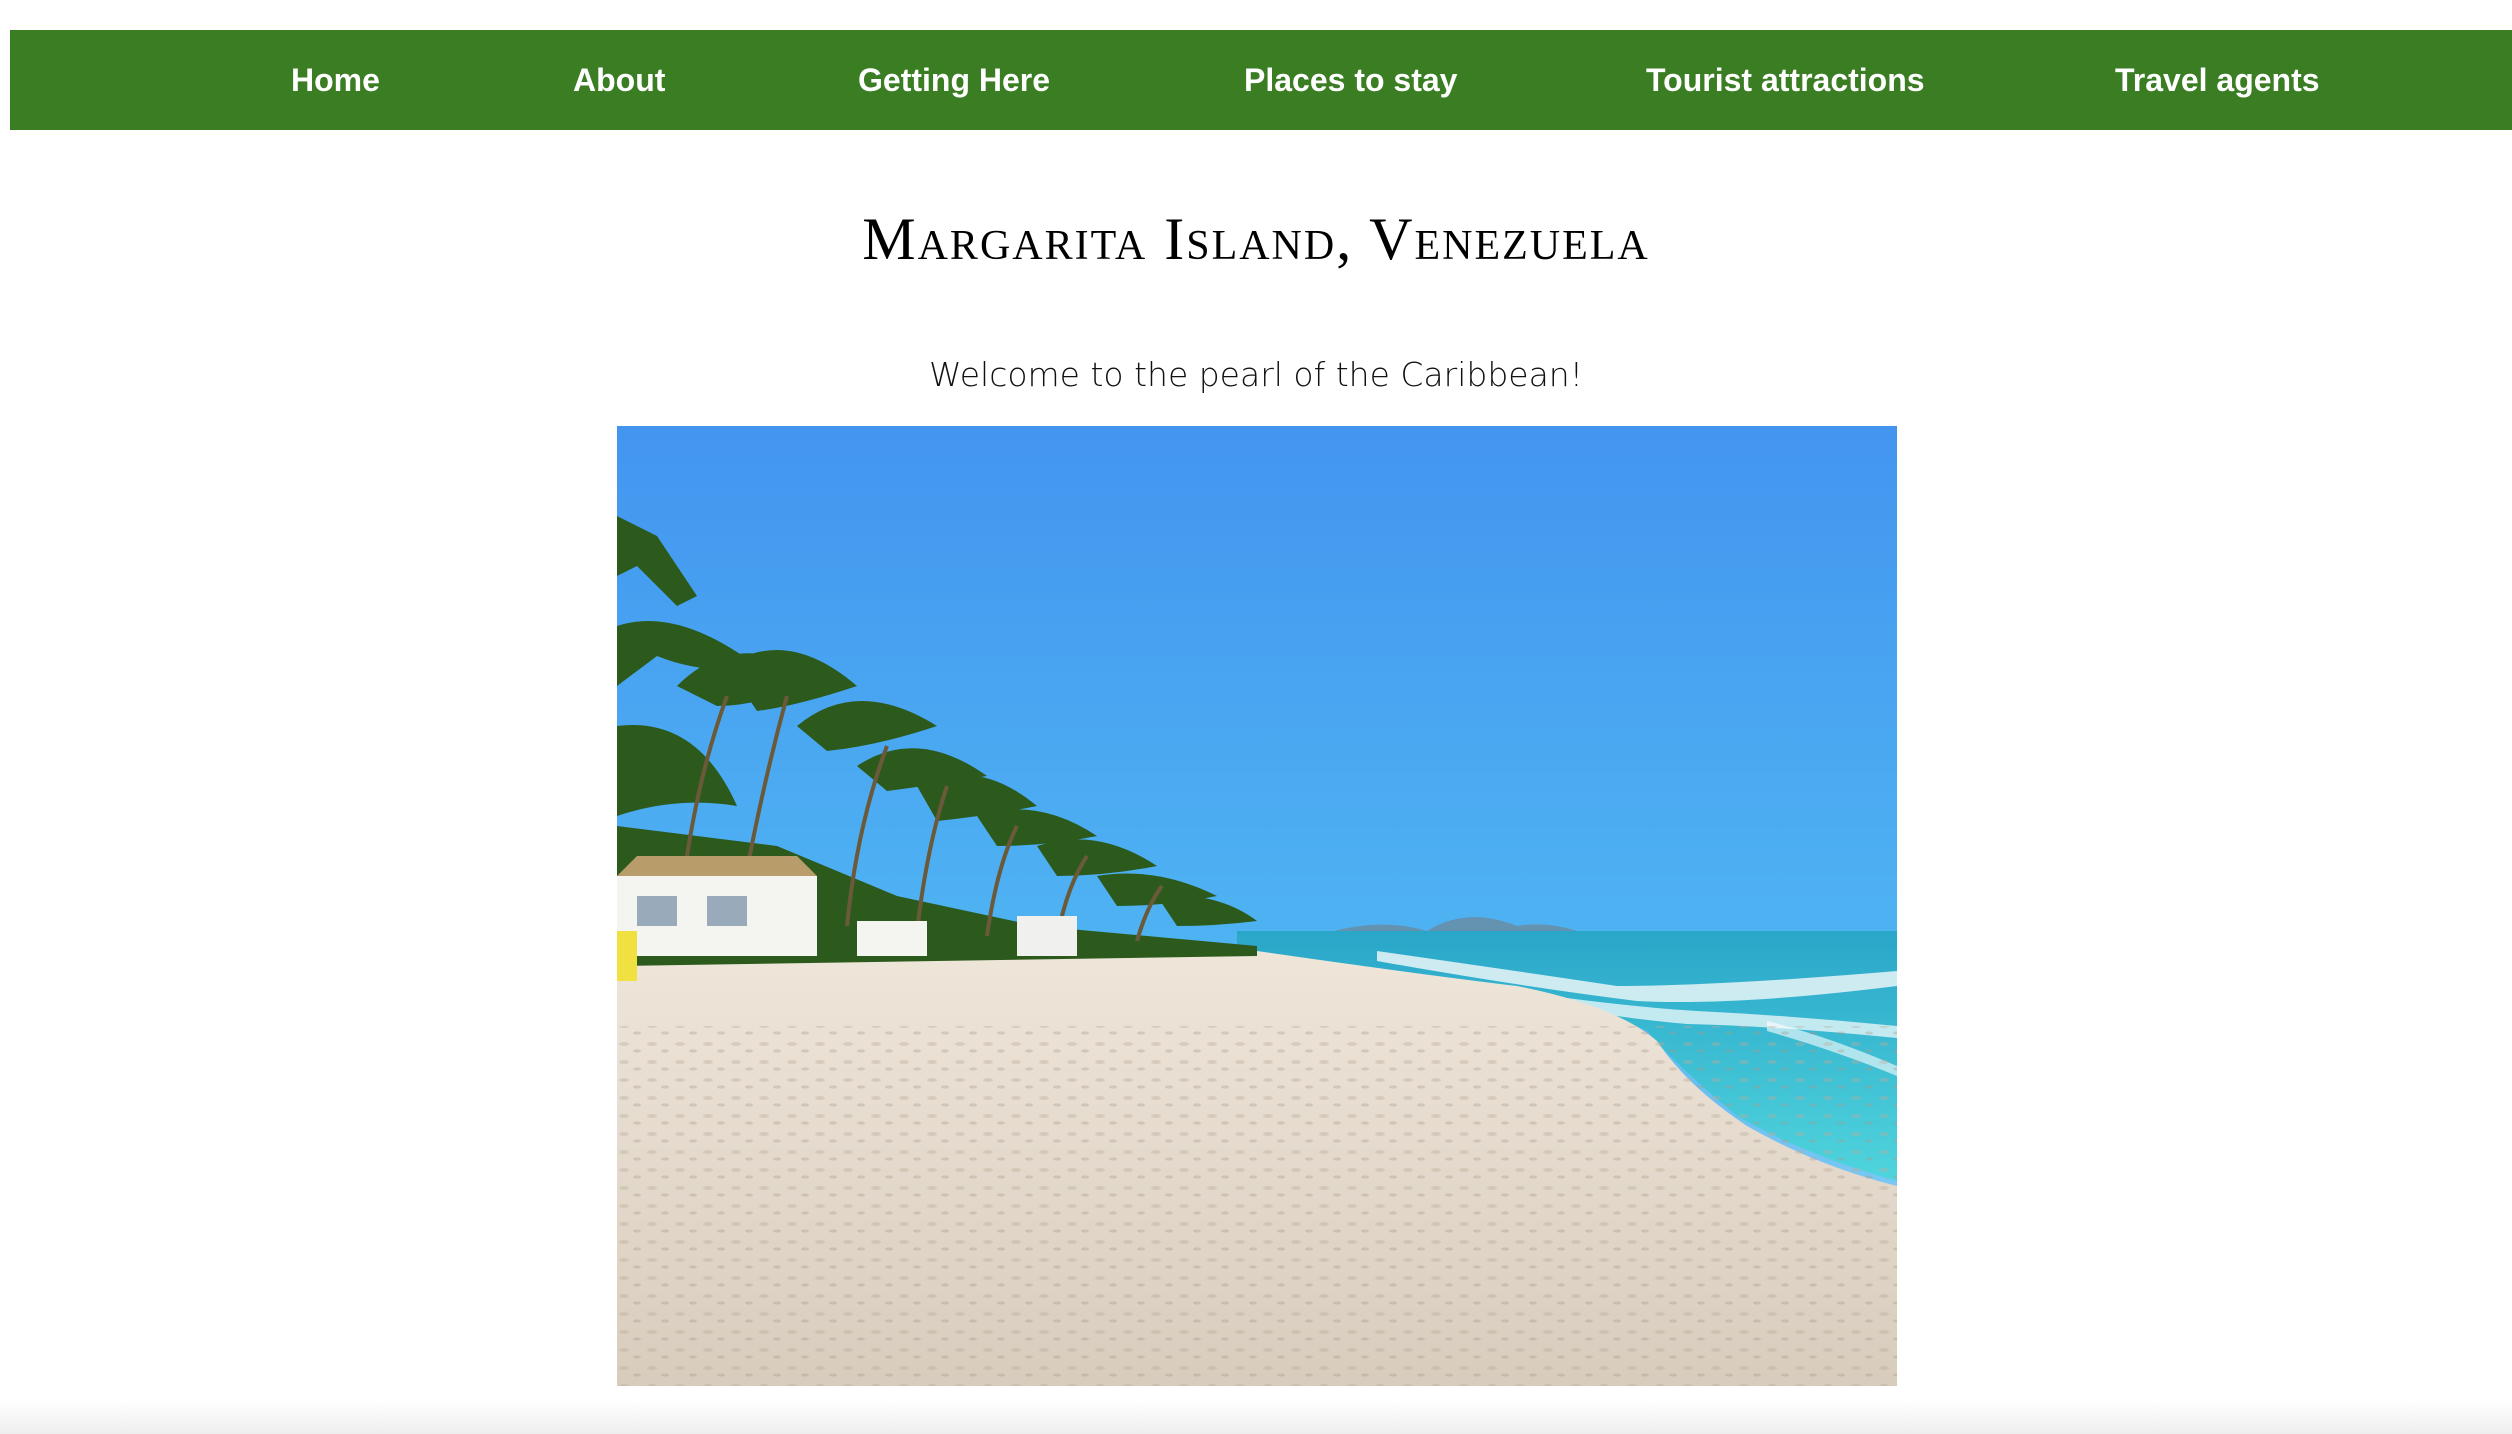 The height and width of the screenshot is (1434, 2512). Describe the element at coordinates (2217, 80) in the screenshot. I see `nav-travel-agents-link: Travel agents` at that location.